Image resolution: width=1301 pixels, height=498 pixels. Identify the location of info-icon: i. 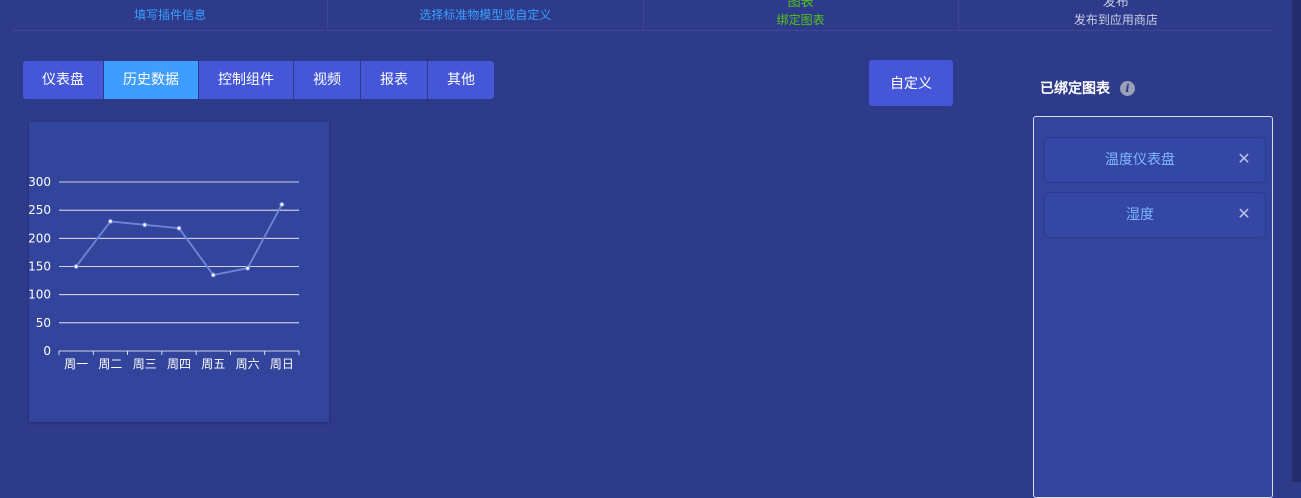
(1127, 88).